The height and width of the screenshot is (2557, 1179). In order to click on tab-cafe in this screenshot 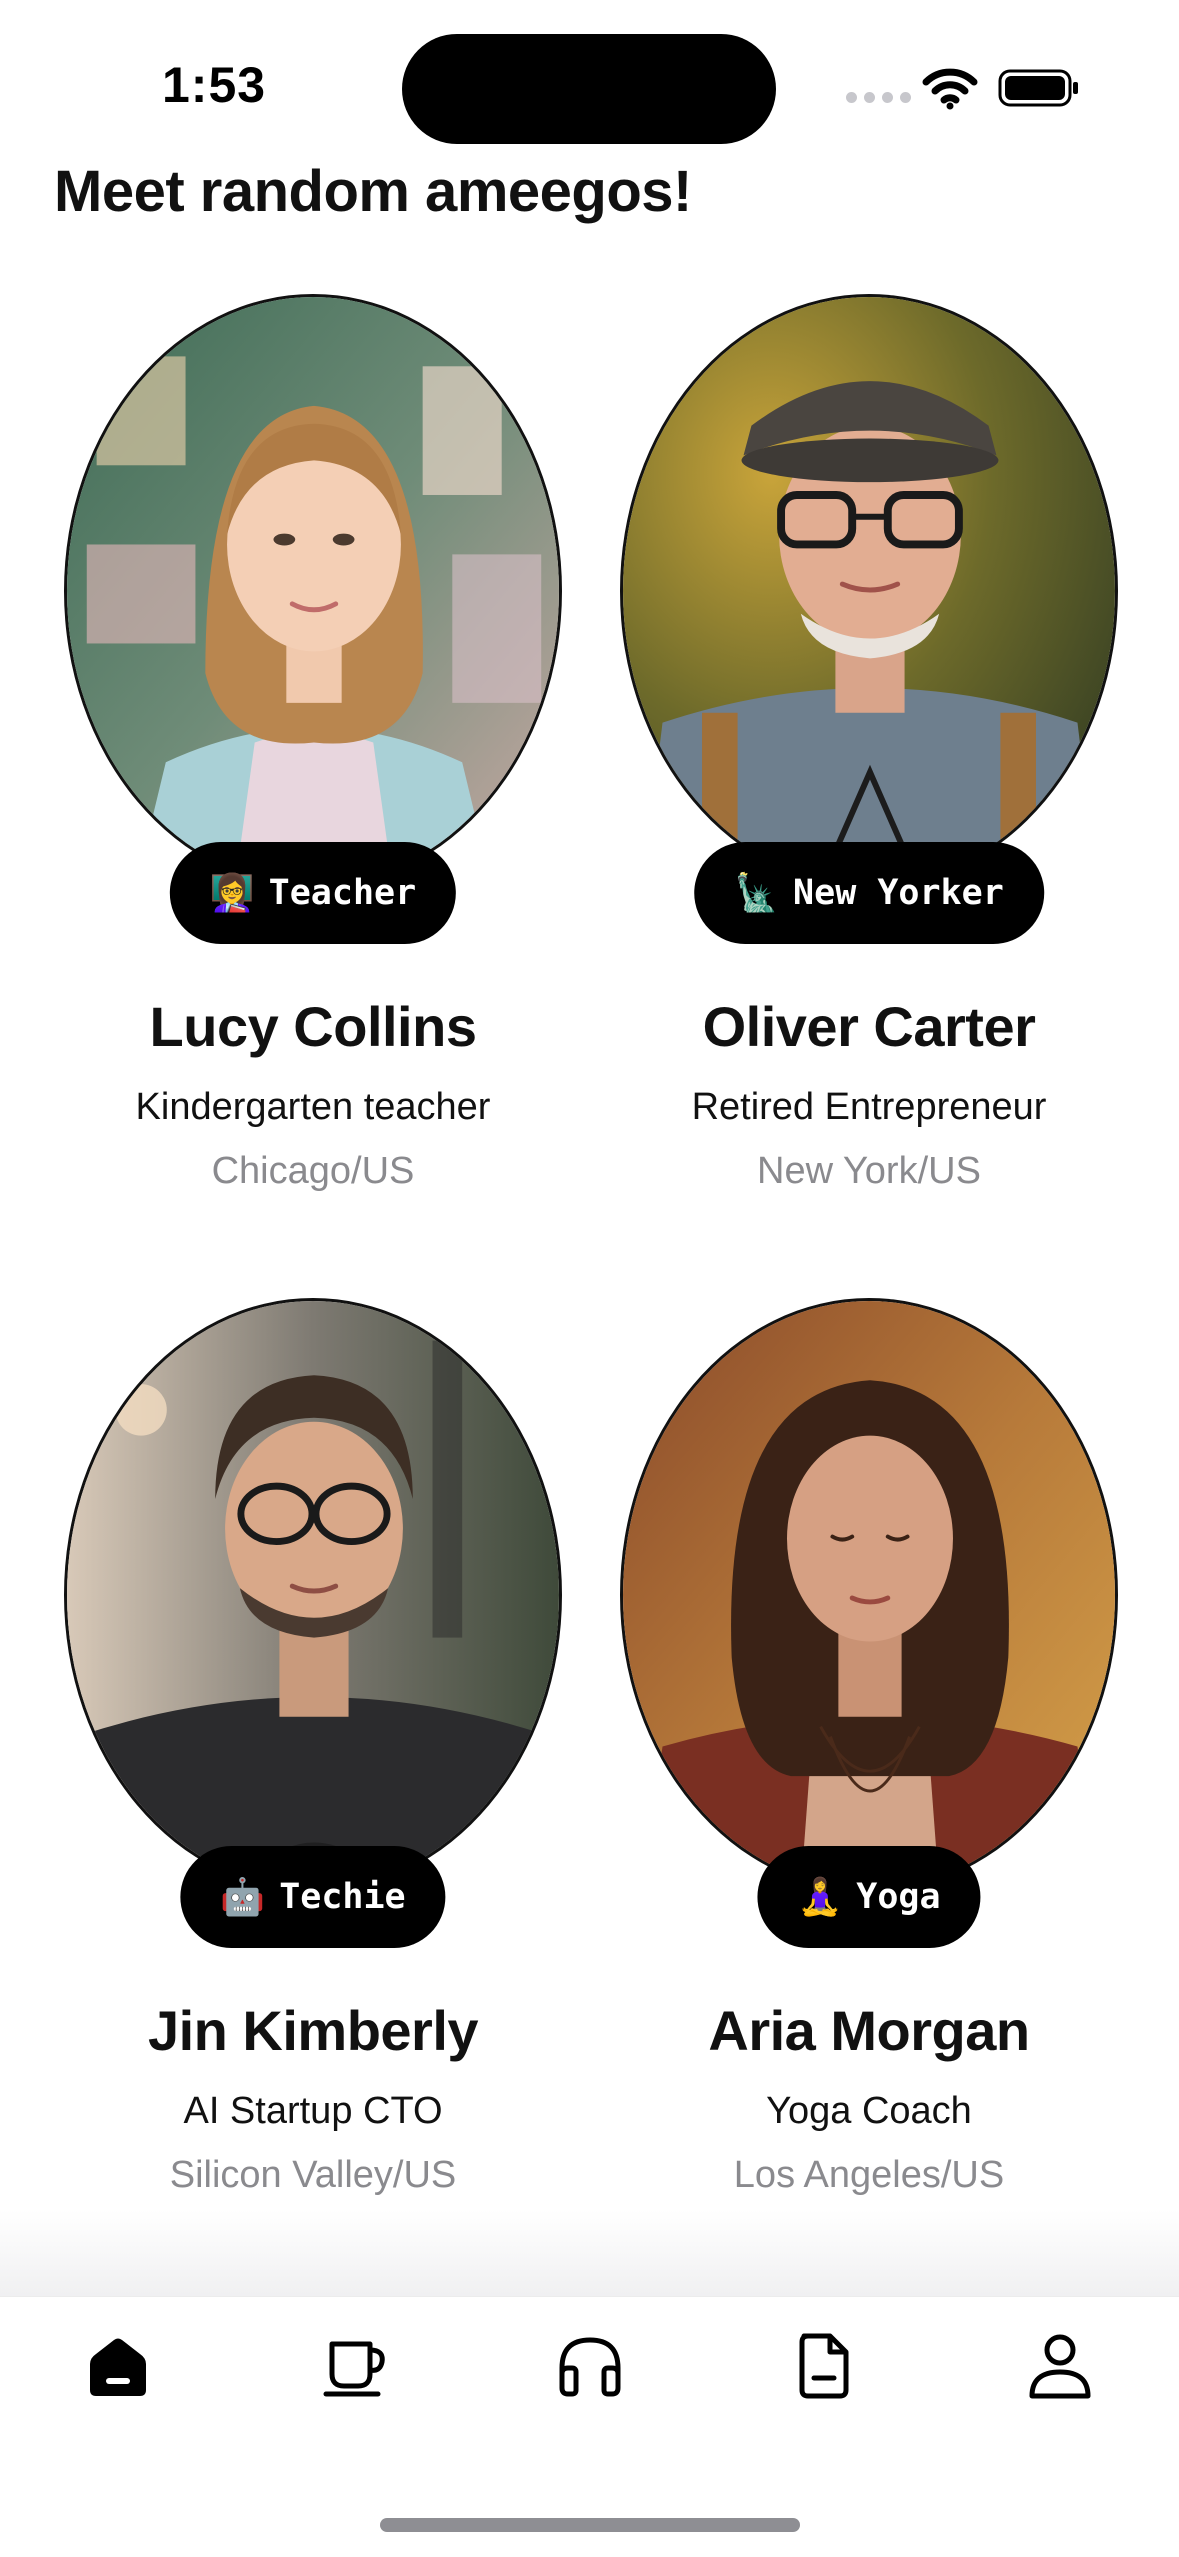, I will do `click(356, 2366)`.